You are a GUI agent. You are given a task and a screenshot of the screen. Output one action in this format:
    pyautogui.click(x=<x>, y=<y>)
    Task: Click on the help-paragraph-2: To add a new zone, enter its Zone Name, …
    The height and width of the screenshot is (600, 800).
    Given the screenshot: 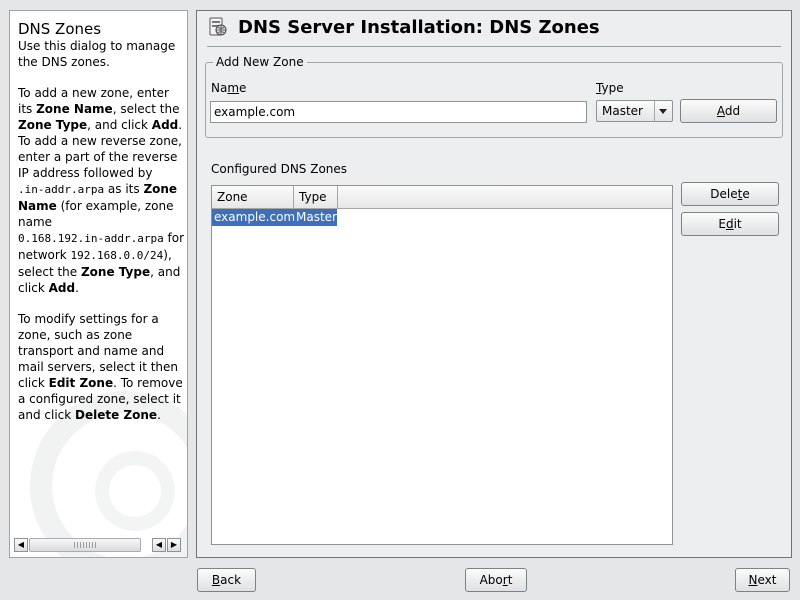 What is the action you would take?
    pyautogui.click(x=101, y=190)
    